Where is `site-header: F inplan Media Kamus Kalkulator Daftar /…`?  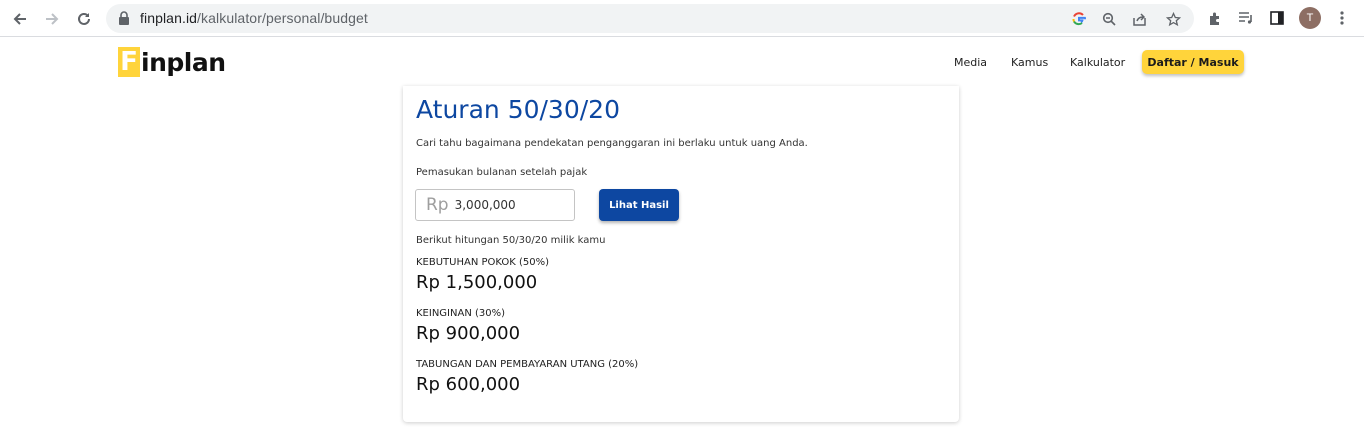 site-header: F inplan Media Kamus Kalkulator Daftar /… is located at coordinates (682, 63).